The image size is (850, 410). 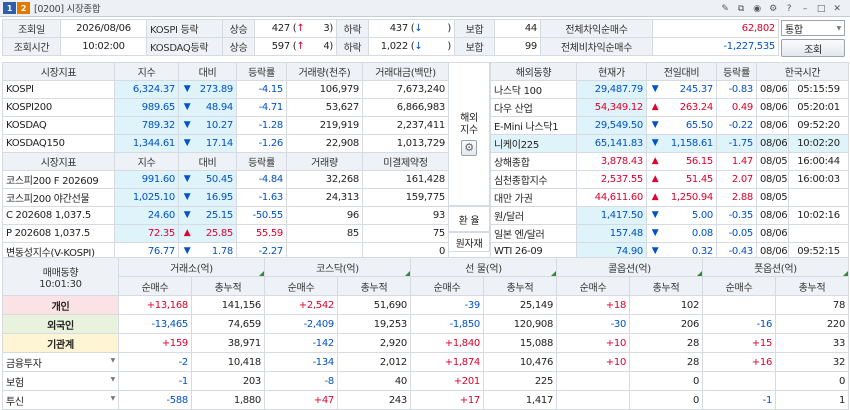 What do you see at coordinates (60, 400) in the screenshot?
I see `investor-name: 투신` at bounding box center [60, 400].